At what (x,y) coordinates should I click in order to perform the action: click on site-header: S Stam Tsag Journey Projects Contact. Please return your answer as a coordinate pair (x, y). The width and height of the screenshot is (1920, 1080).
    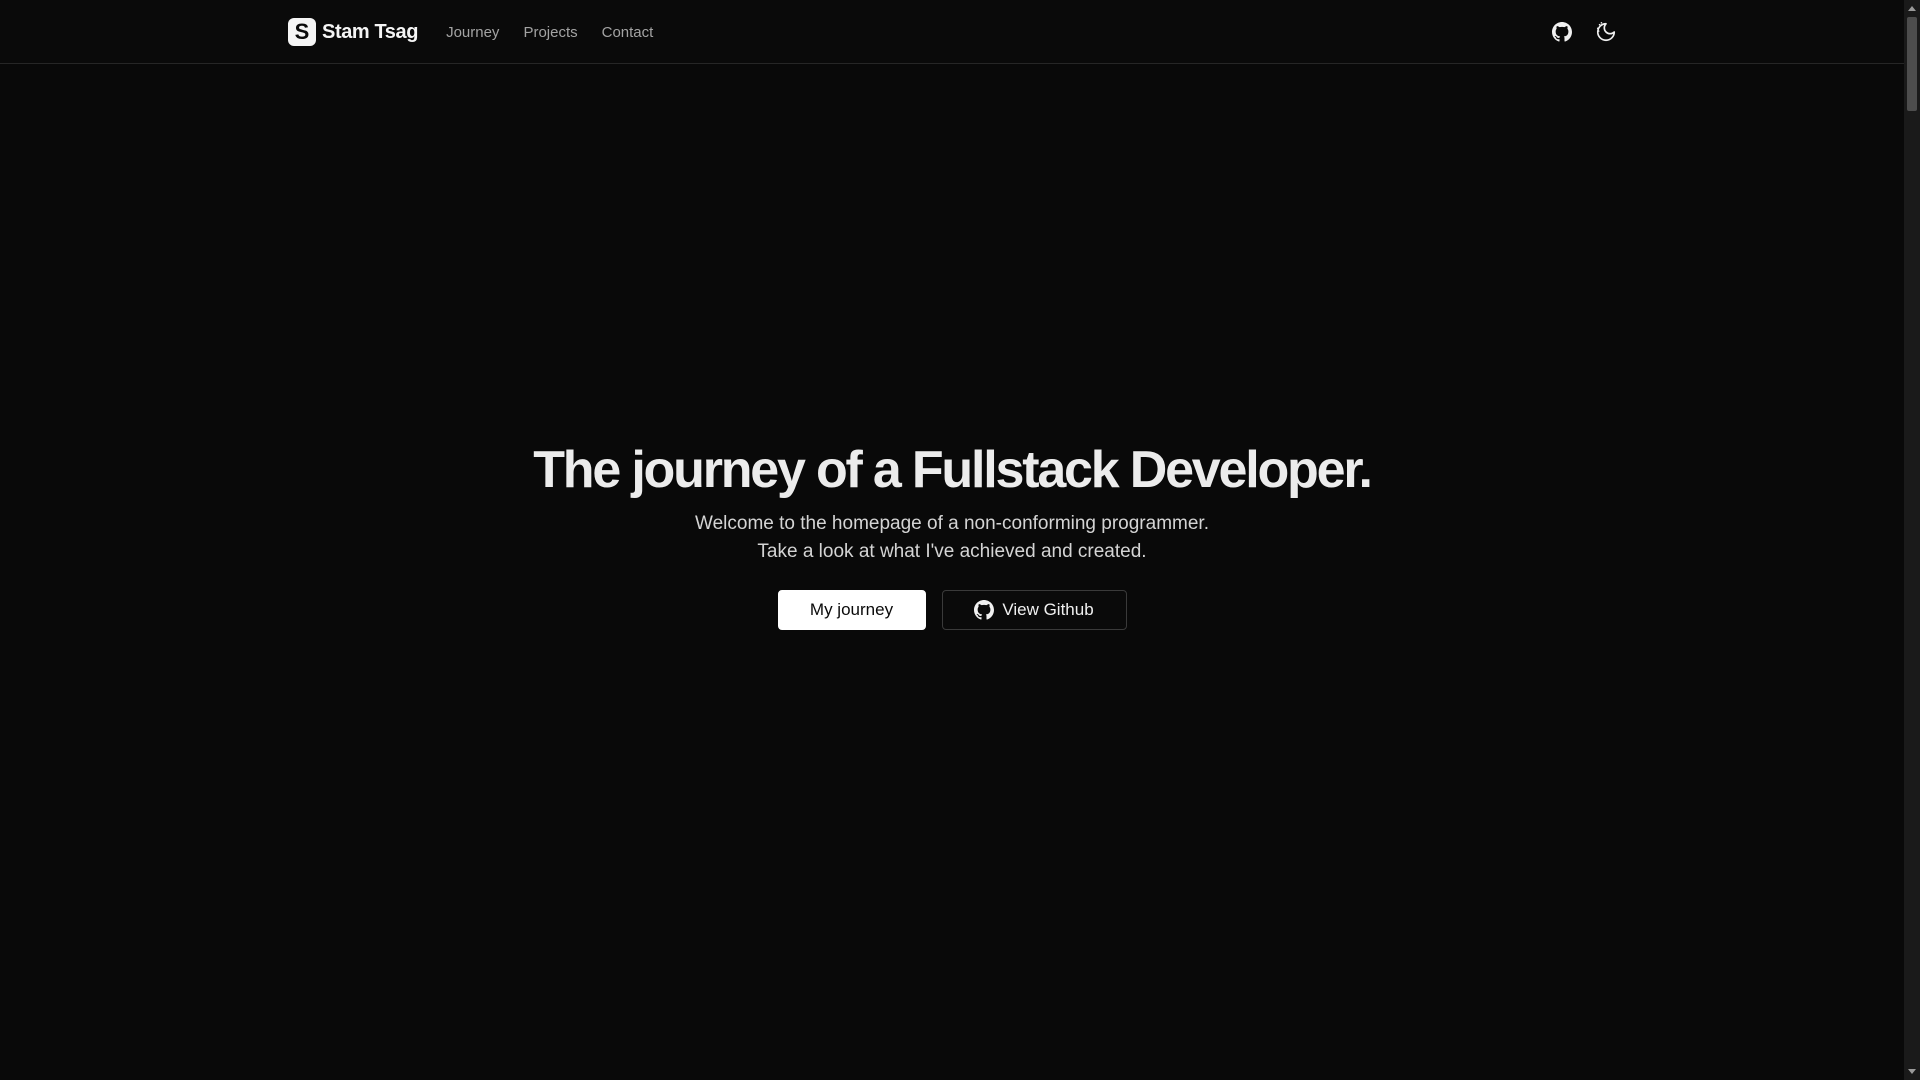
    Looking at the image, I should click on (952, 32).